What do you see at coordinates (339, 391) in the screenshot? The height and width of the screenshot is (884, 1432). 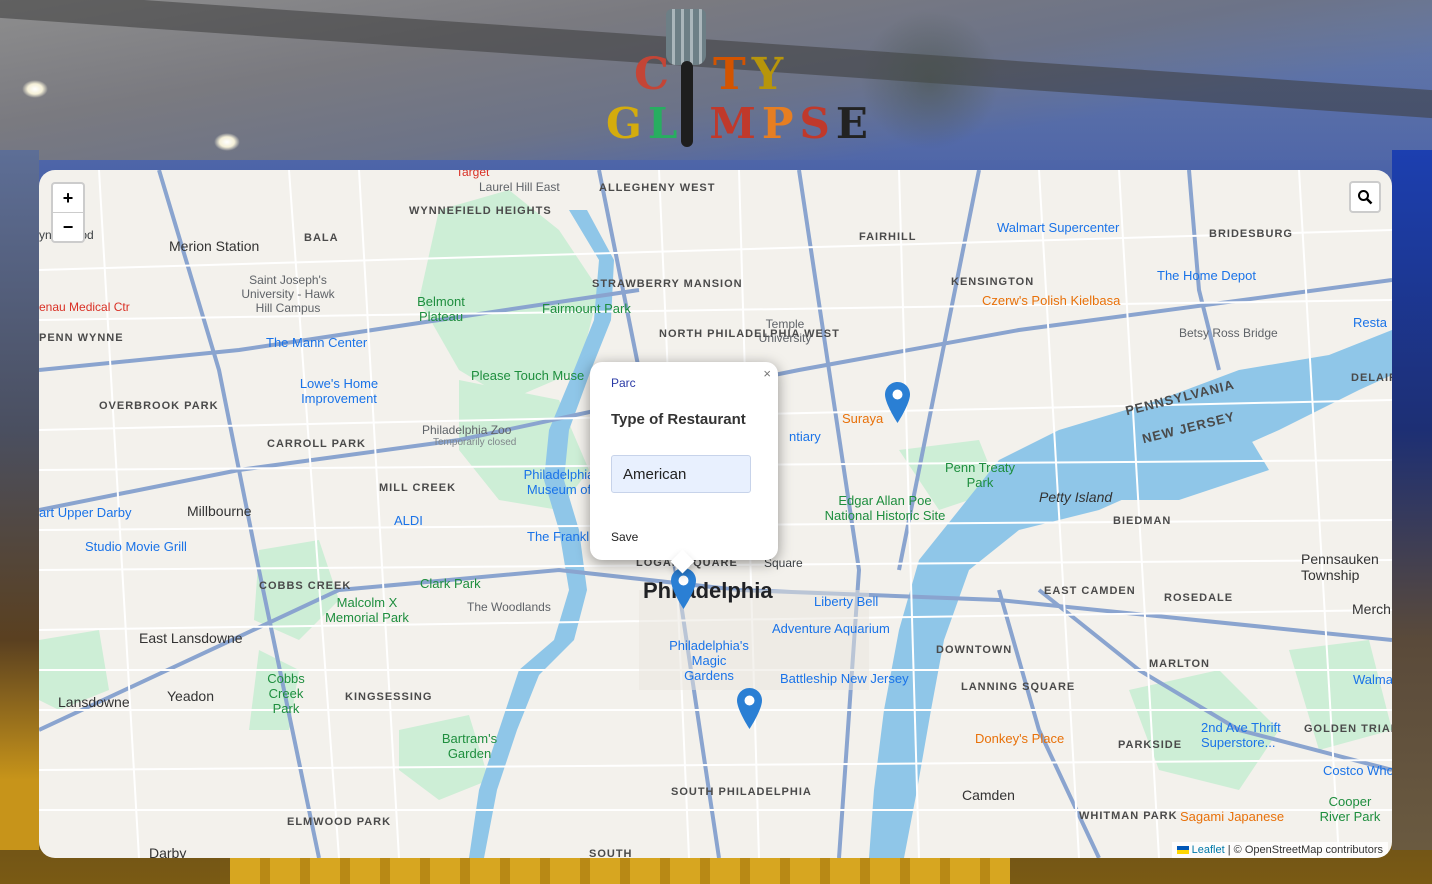 I see `poi-label: Lowe's Home Improvement` at bounding box center [339, 391].